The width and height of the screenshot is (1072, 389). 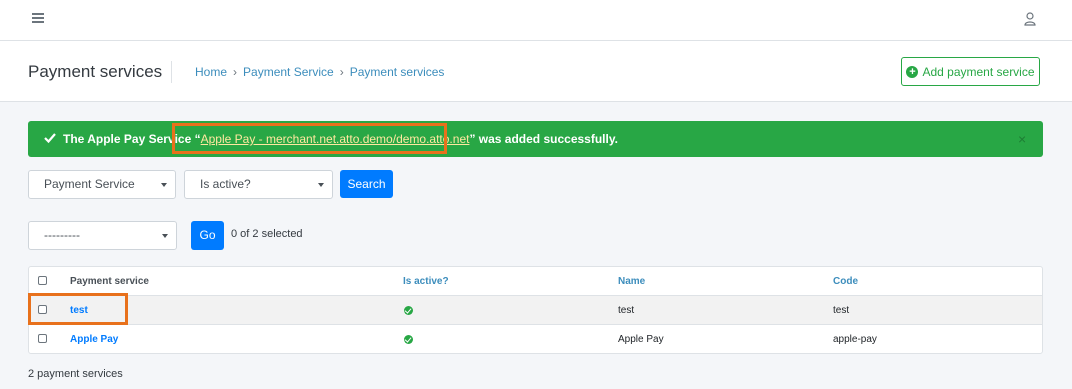 I want to click on highlight-box-alert-link, so click(x=309, y=138).